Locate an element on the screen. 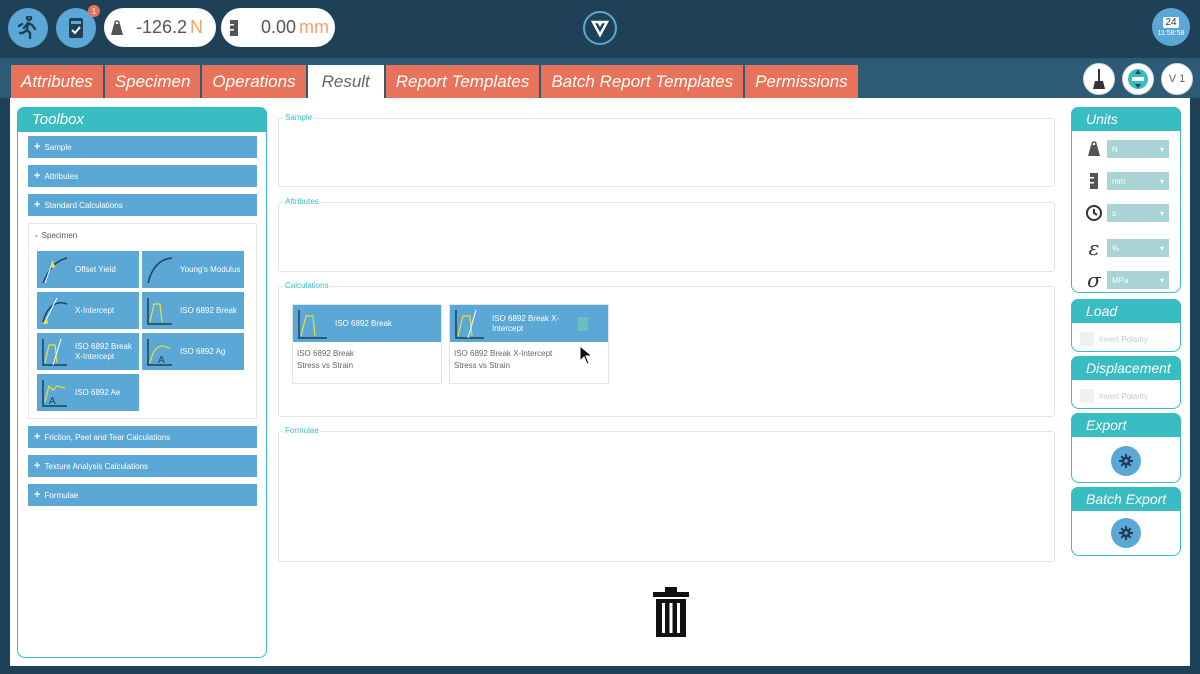 Image resolution: width=1200 pixels, height=674 pixels. calc-iso-6892-ag: A ISO 6892 Ag is located at coordinates (193, 351).